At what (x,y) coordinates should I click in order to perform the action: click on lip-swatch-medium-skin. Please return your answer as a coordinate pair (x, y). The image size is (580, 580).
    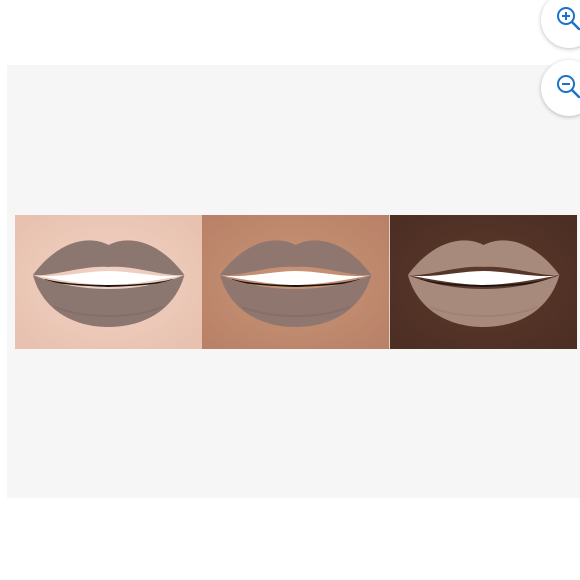
    Looking at the image, I should click on (296, 282).